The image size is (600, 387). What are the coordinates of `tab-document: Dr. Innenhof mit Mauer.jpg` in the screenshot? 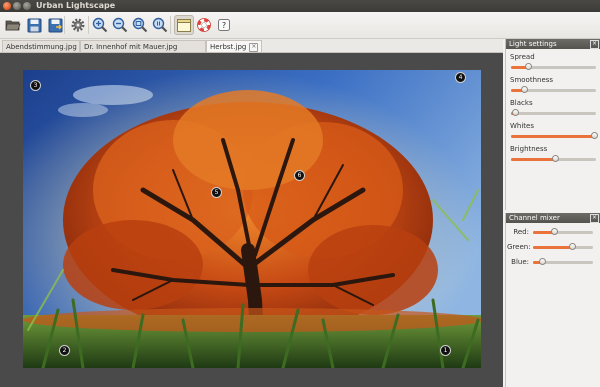 It's located at (143, 46).